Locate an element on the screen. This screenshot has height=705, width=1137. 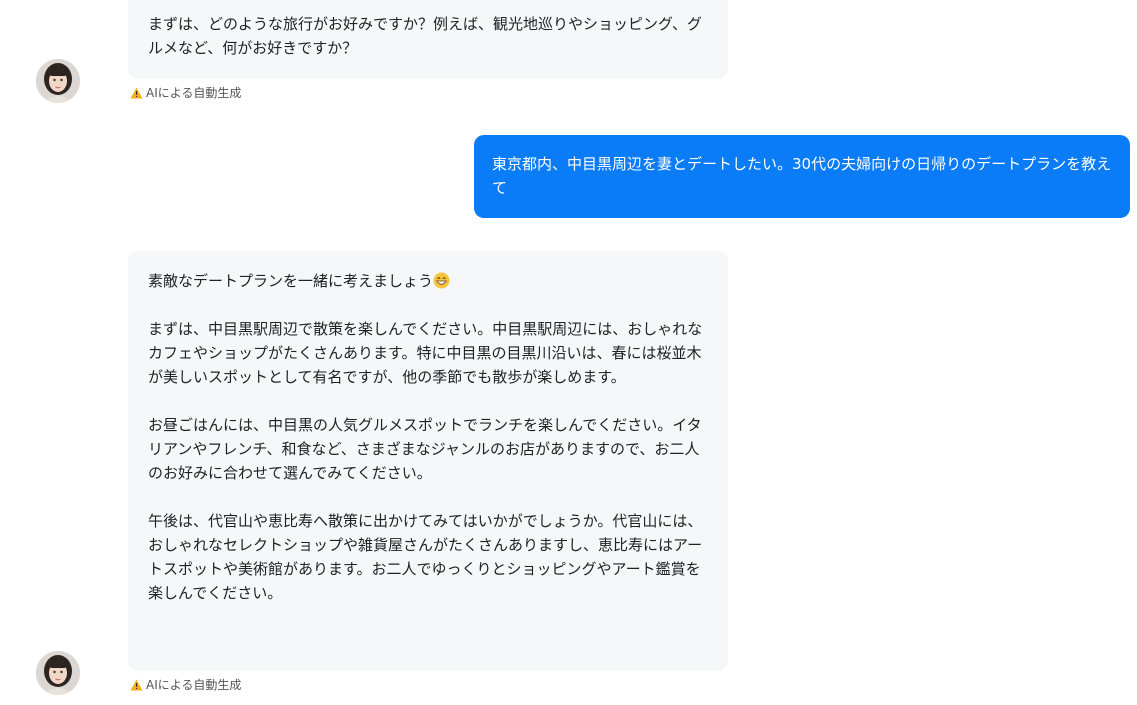
ai-message-intro: 素敵なデートプランを一緒に考えましょう is located at coordinates (428, 281).